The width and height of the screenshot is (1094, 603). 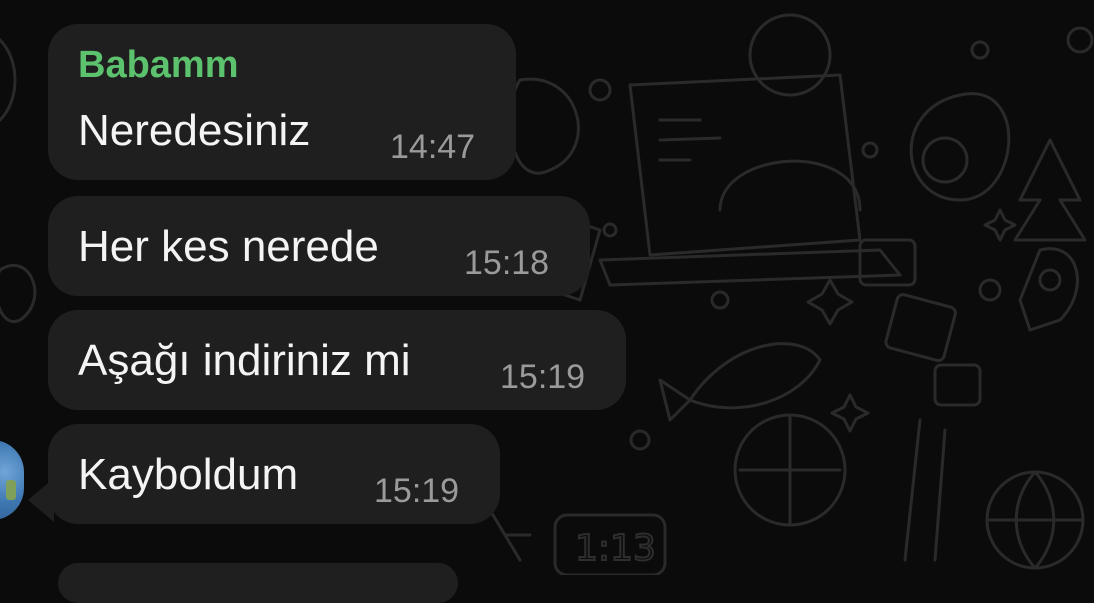 I want to click on message-text: Kayboldum, so click(x=188, y=474).